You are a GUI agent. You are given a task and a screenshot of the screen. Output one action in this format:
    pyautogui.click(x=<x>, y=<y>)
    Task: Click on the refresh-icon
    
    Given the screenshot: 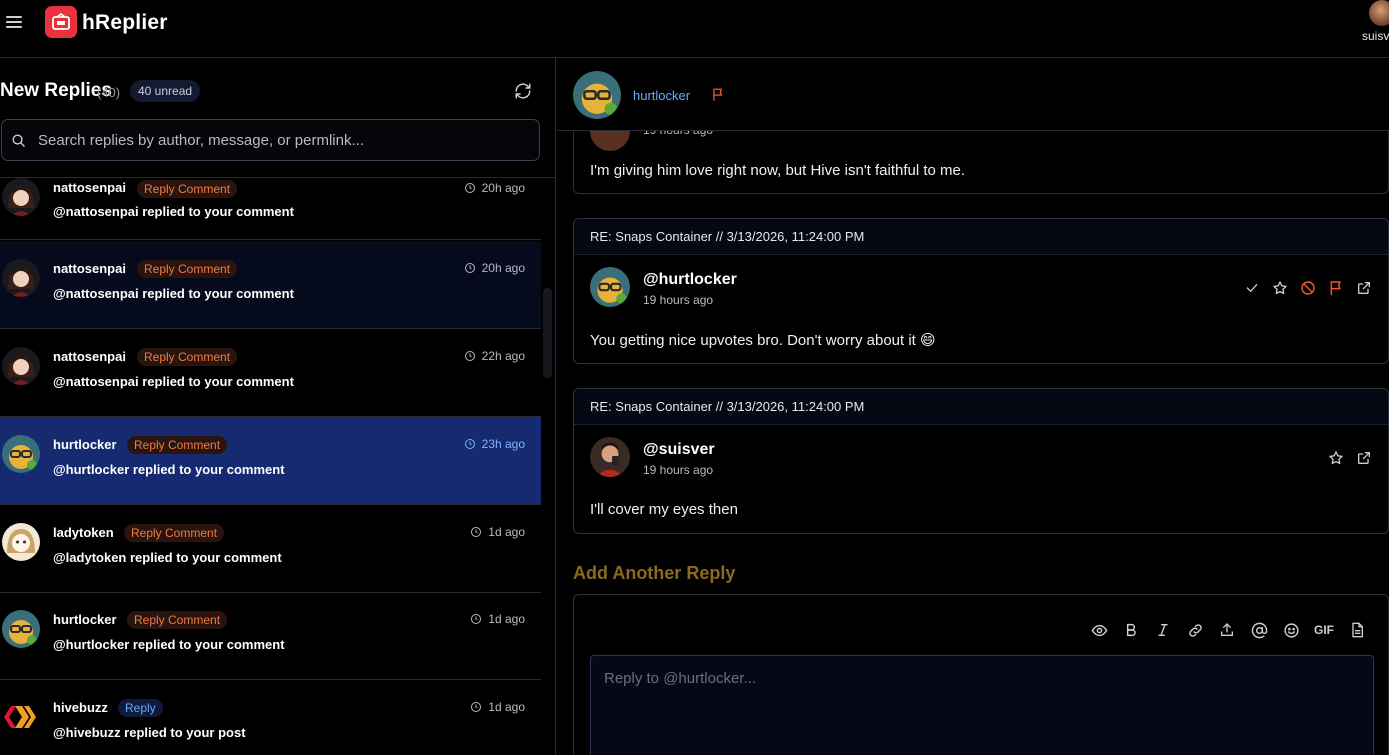 What is the action you would take?
    pyautogui.click(x=523, y=91)
    